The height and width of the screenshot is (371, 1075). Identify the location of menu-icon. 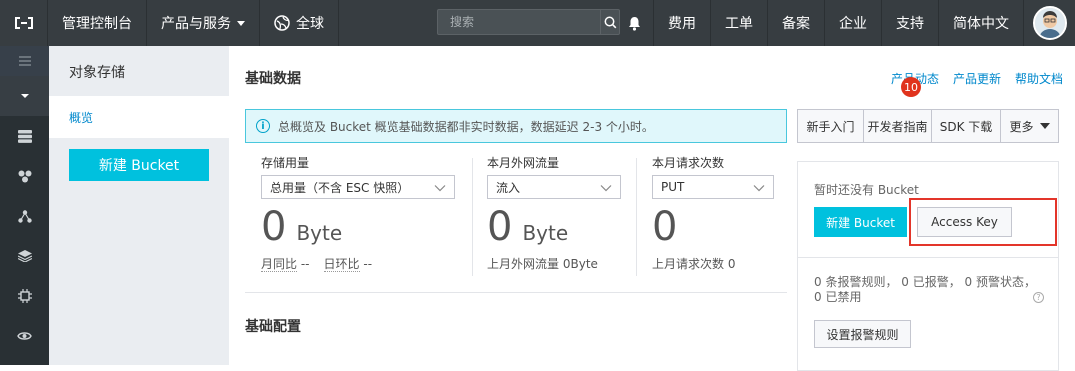
(24, 61).